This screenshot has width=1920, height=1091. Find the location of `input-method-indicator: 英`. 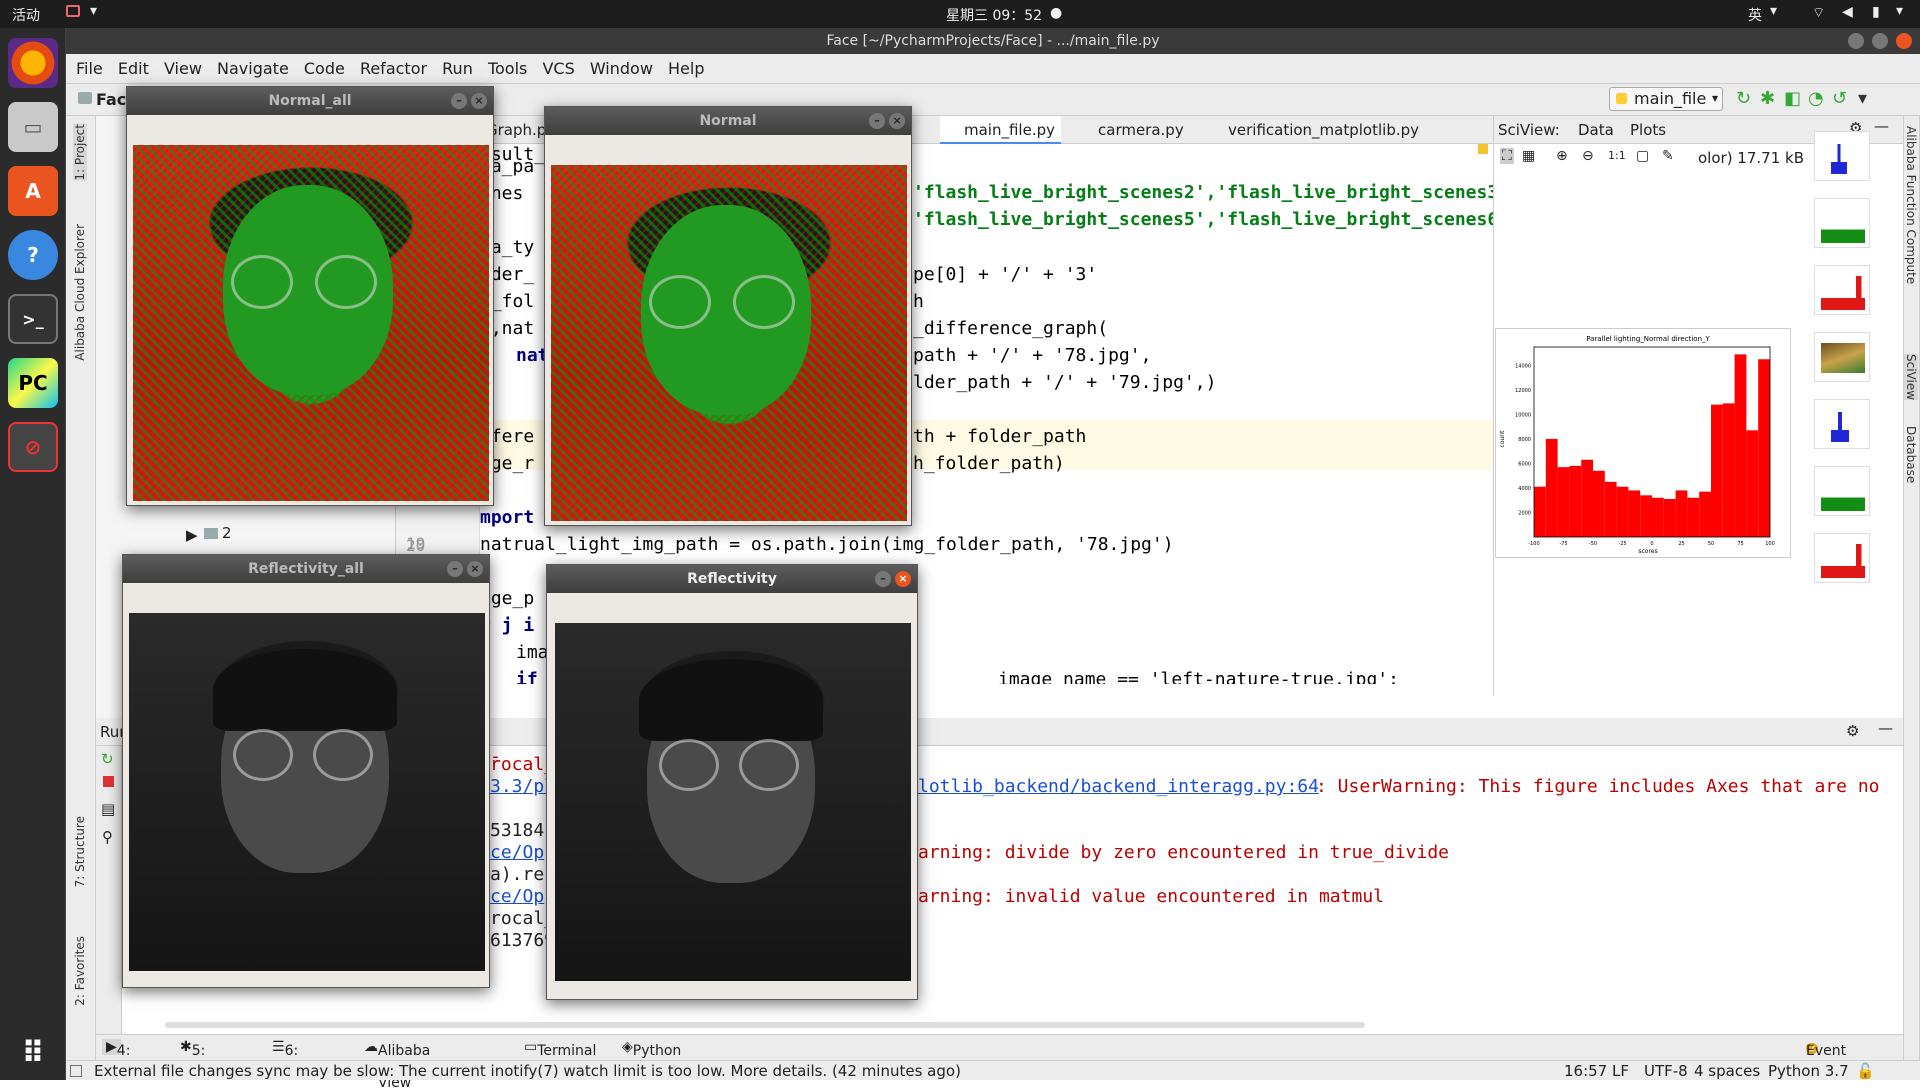

input-method-indicator: 英 is located at coordinates (1755, 15).